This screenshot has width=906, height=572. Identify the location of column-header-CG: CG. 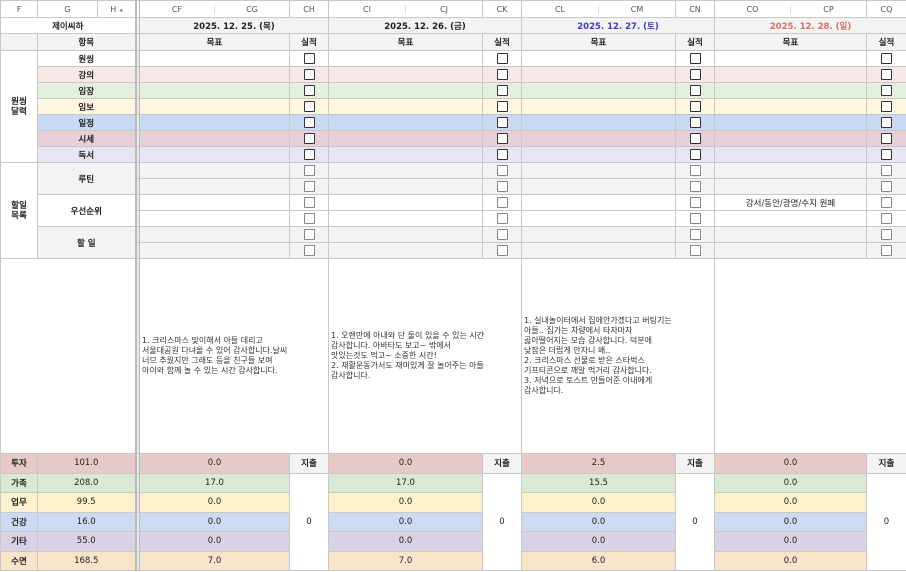
(252, 9).